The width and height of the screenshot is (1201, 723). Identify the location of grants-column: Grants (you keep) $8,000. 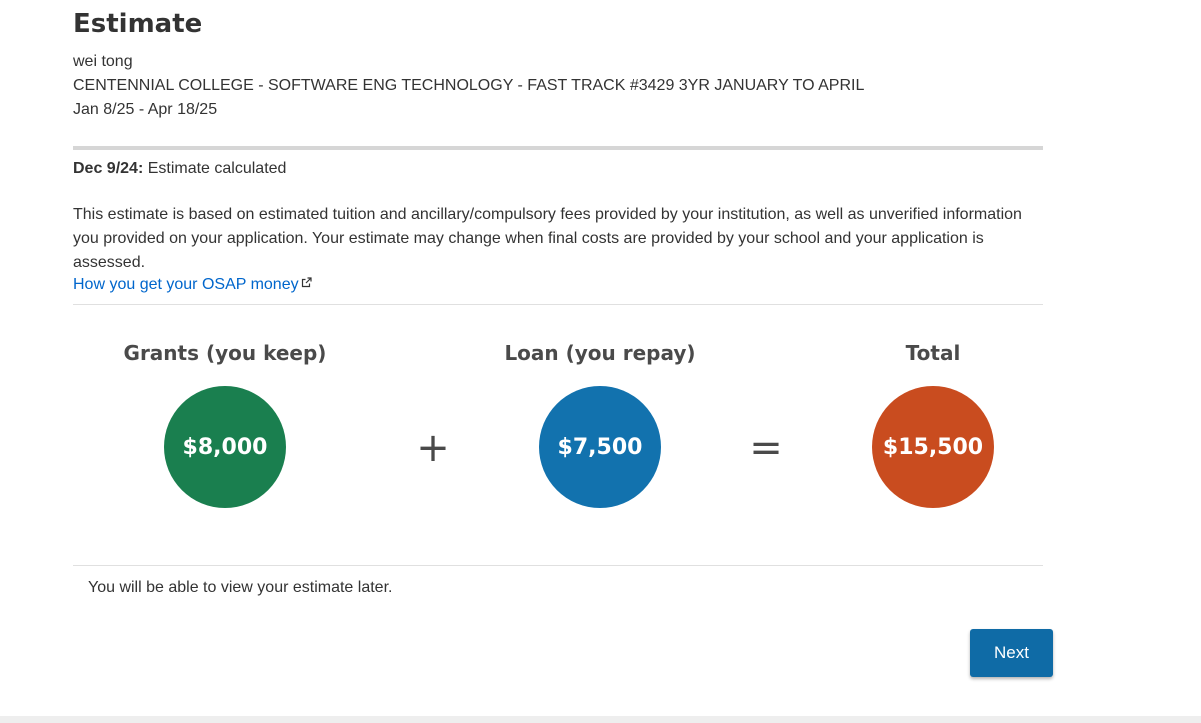
(225, 421).